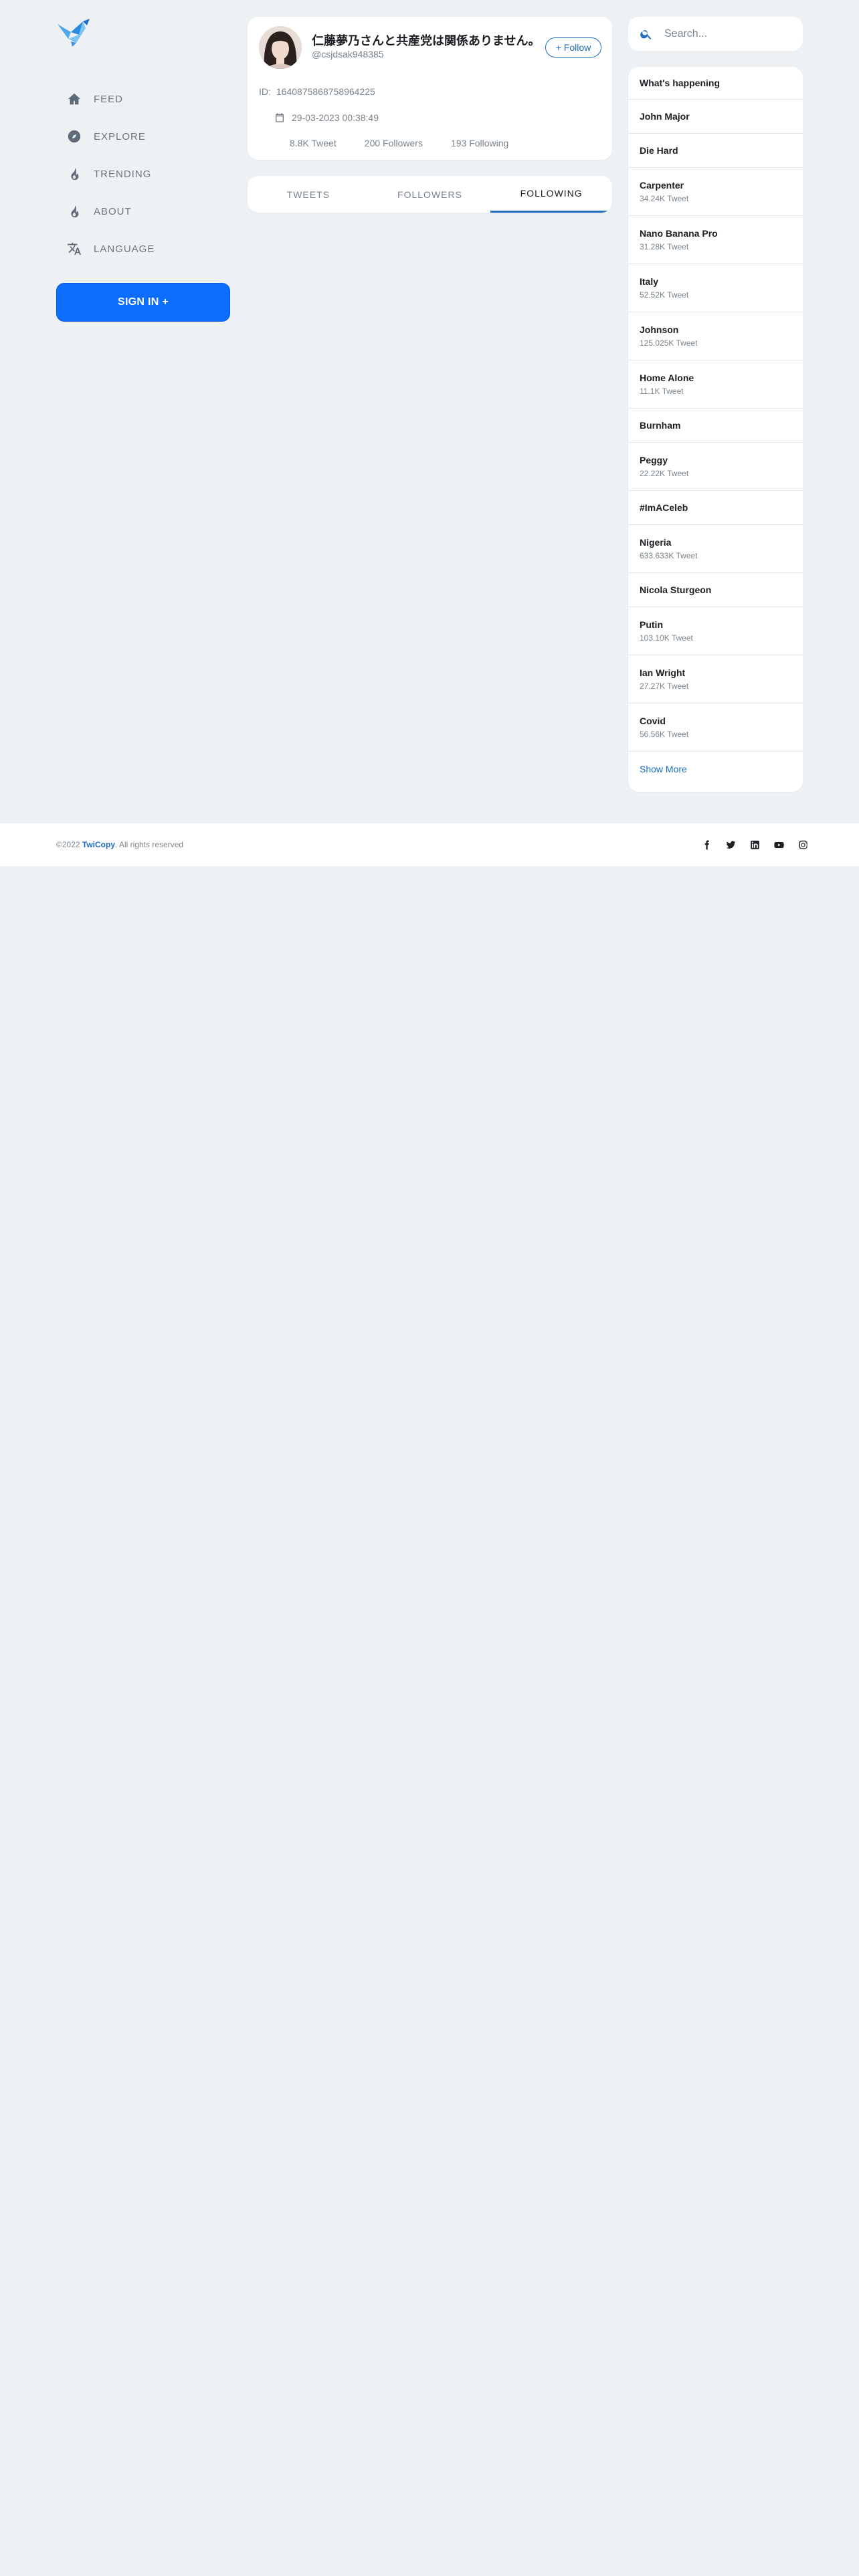 Image resolution: width=859 pixels, height=2576 pixels. I want to click on trends-heading: What's happening, so click(715, 83).